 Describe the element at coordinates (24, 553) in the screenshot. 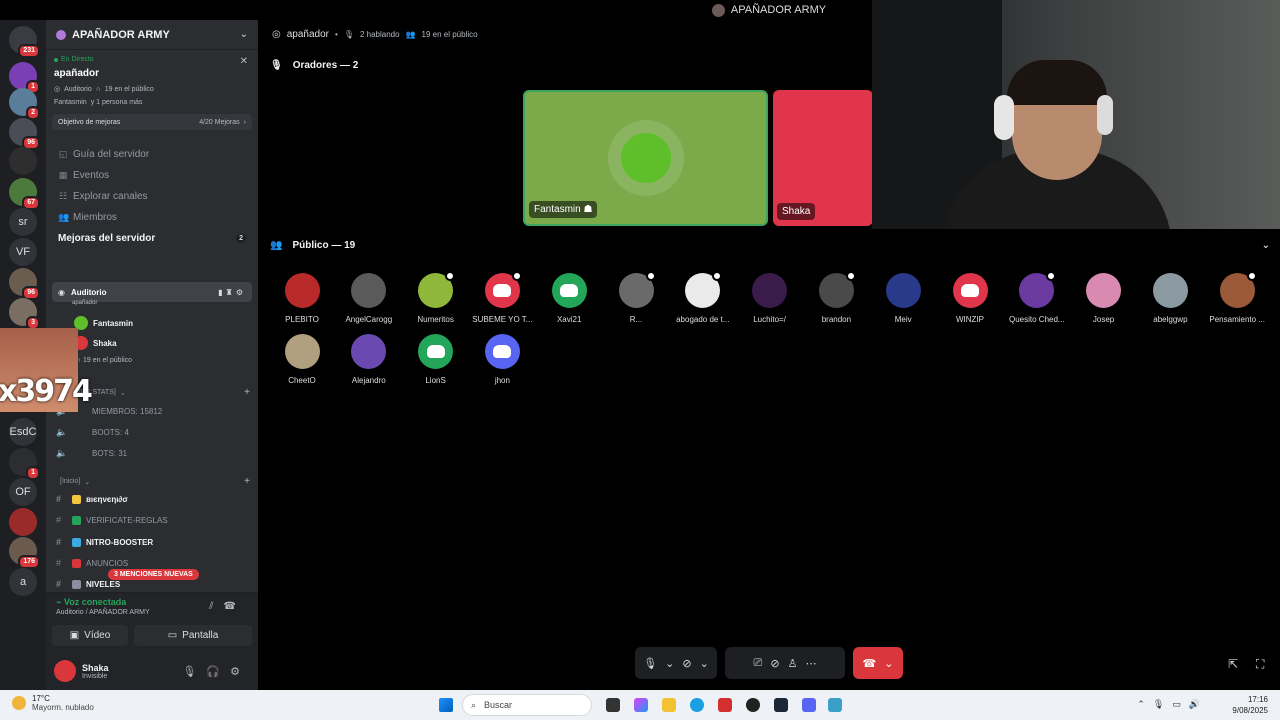

I see `server-icon: 176` at that location.